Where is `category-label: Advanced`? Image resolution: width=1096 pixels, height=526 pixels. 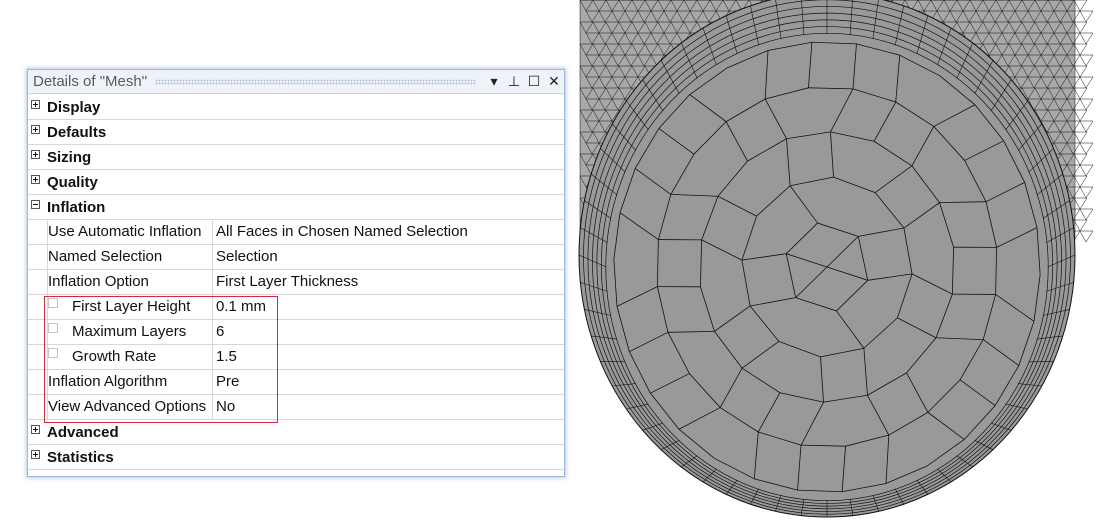 category-label: Advanced is located at coordinates (83, 432).